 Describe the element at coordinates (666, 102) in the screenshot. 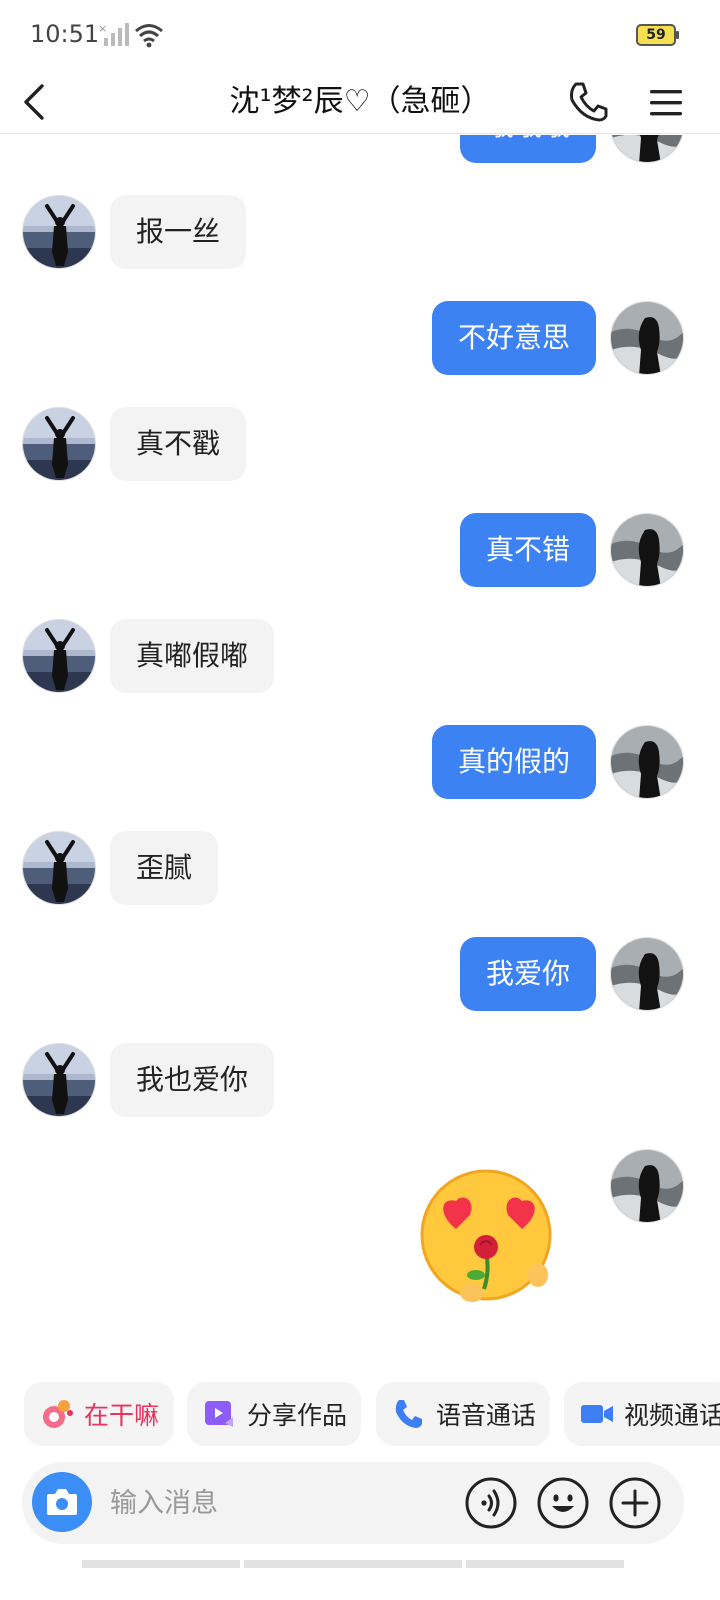

I see `menu-icon` at that location.